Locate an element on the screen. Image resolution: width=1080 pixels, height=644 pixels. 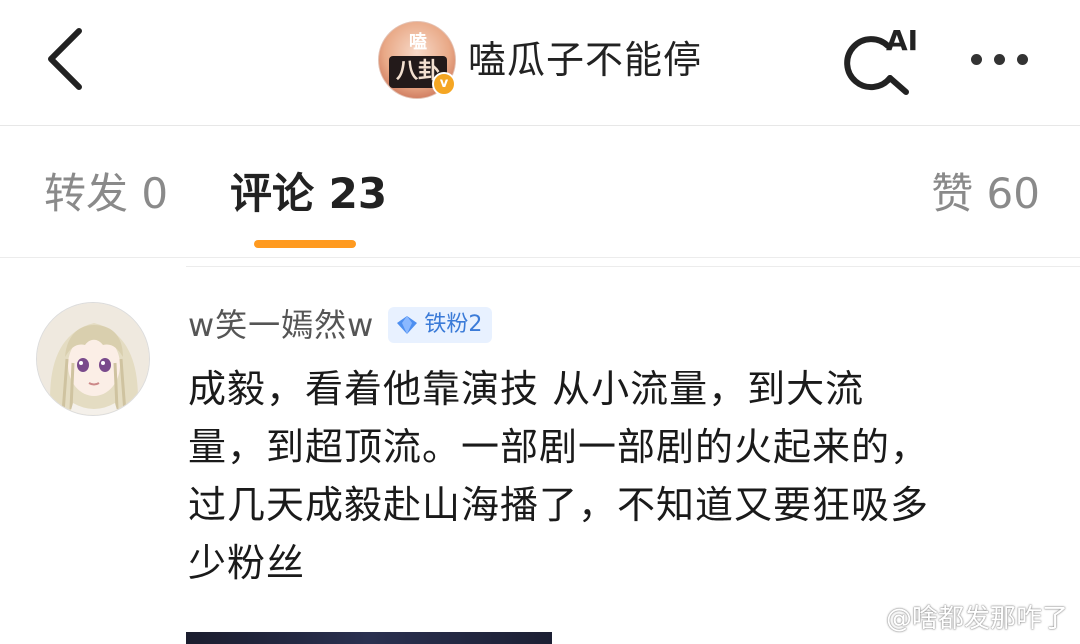
commenter-info: w笑一嫣然w 铁粉2 is located at coordinates (340, 325).